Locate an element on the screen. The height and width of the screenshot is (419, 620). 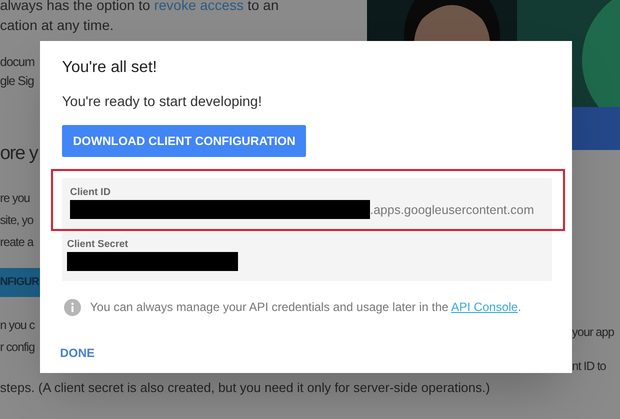
body-text: your app is located at coordinates (593, 332).